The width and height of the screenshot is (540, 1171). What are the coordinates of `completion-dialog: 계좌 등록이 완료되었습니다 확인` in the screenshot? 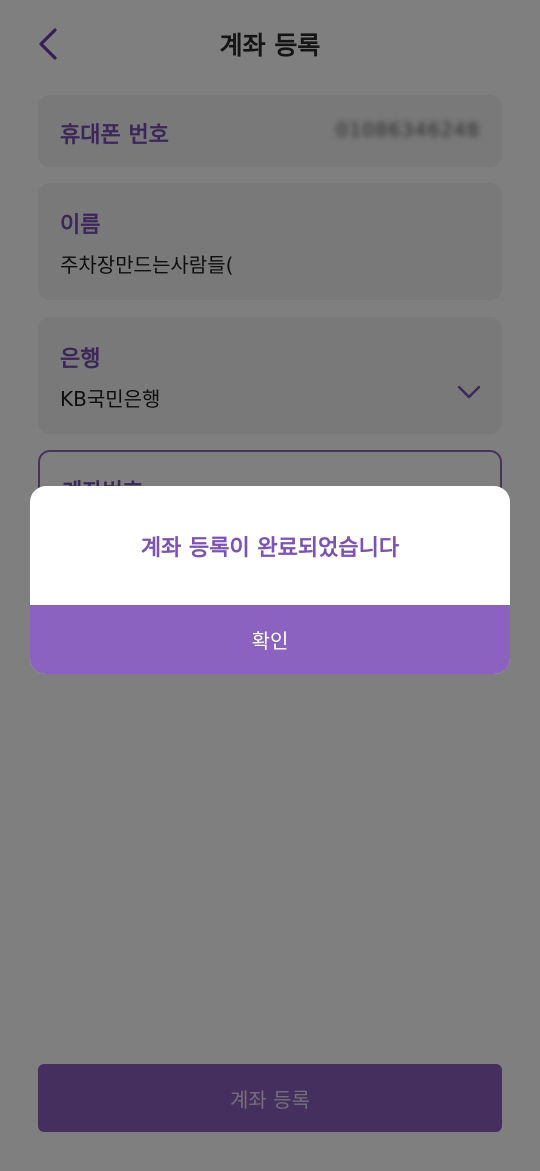 It's located at (270, 580).